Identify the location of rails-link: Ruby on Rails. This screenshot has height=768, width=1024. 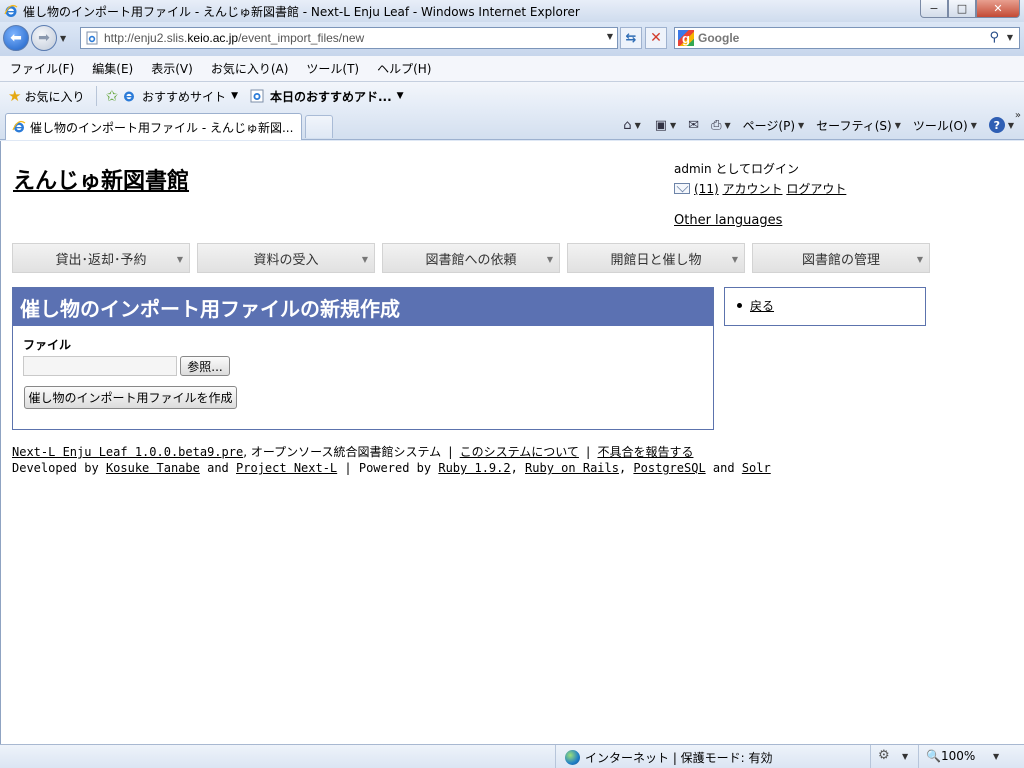
(572, 468).